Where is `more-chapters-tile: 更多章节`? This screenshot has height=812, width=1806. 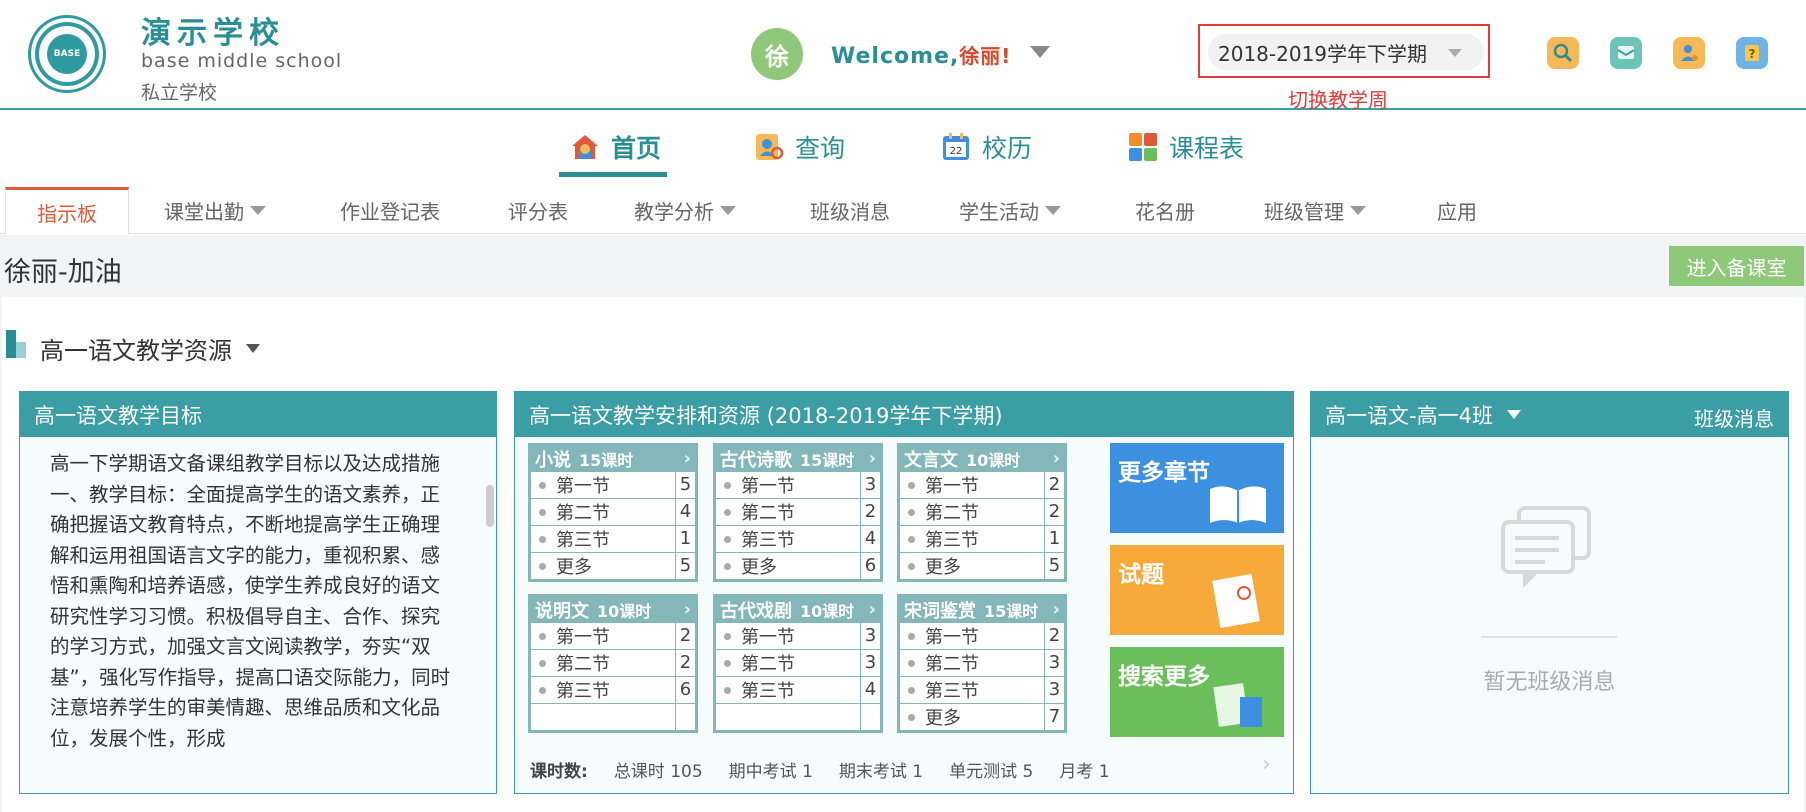 more-chapters-tile: 更多章节 is located at coordinates (1197, 488).